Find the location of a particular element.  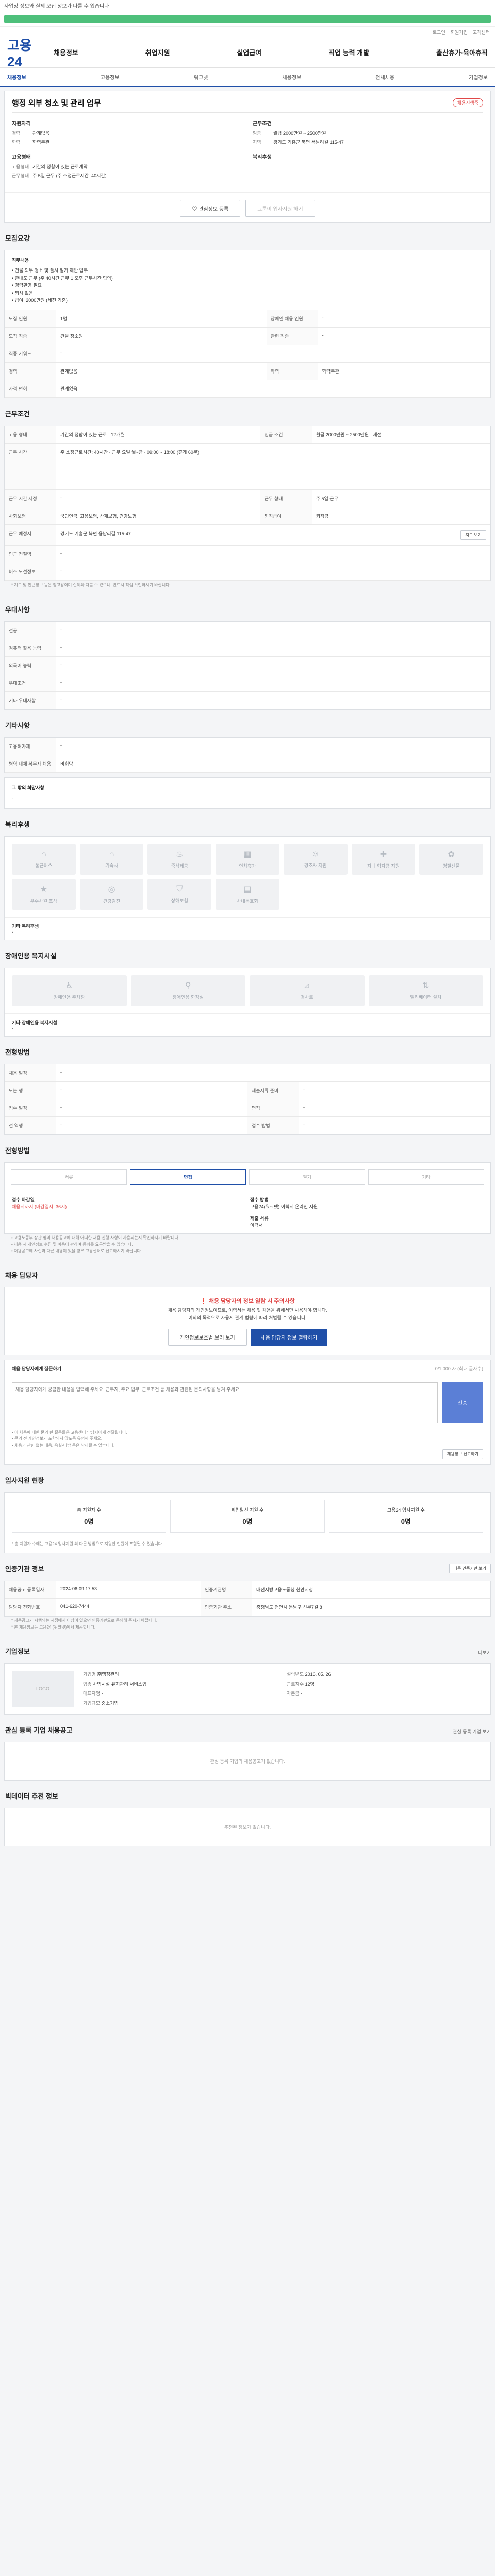

map-button: 지도 보기 is located at coordinates (473, 535).